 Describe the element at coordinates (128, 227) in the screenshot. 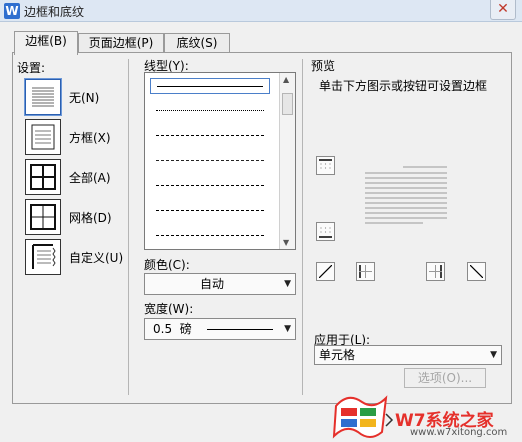

I see `separator-left` at that location.